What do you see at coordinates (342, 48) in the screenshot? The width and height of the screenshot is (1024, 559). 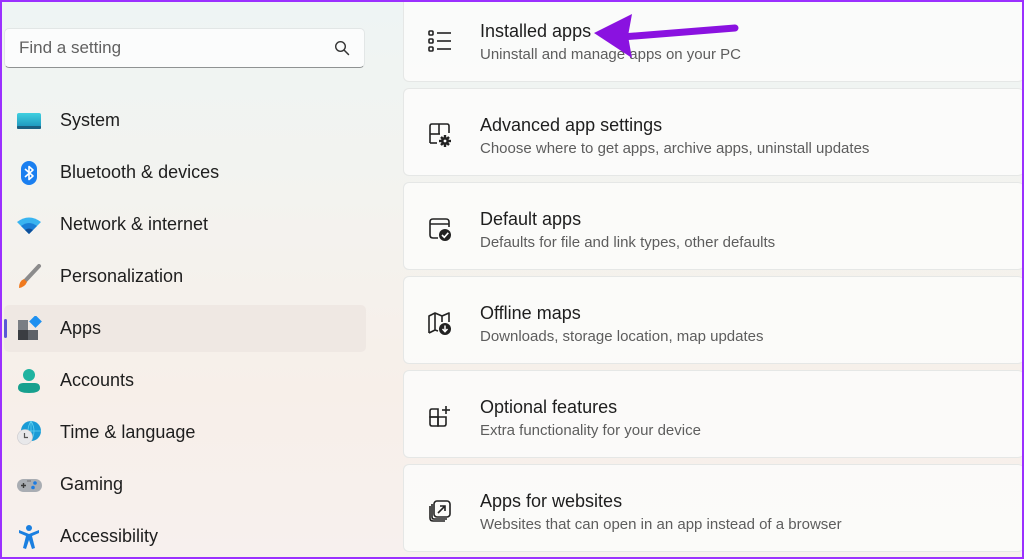 I see `search-icon` at bounding box center [342, 48].